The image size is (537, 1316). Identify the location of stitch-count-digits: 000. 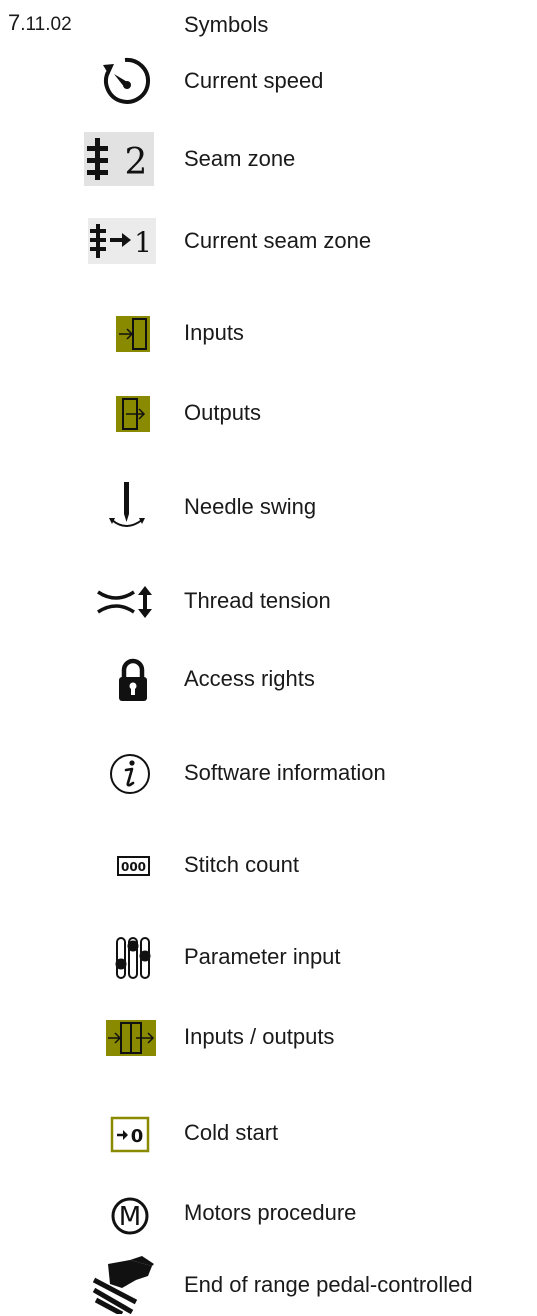
(133, 867).